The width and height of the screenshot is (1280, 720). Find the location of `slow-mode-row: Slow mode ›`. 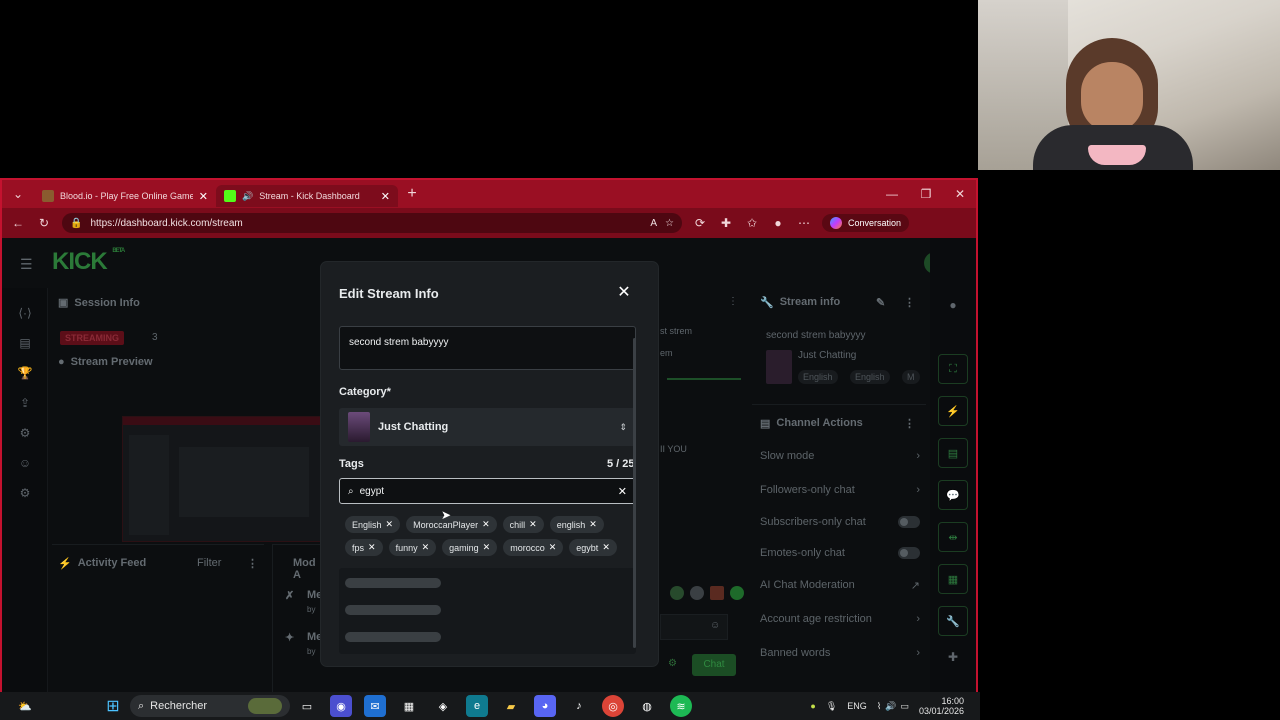

slow-mode-row: Slow mode › is located at coordinates (840, 456).